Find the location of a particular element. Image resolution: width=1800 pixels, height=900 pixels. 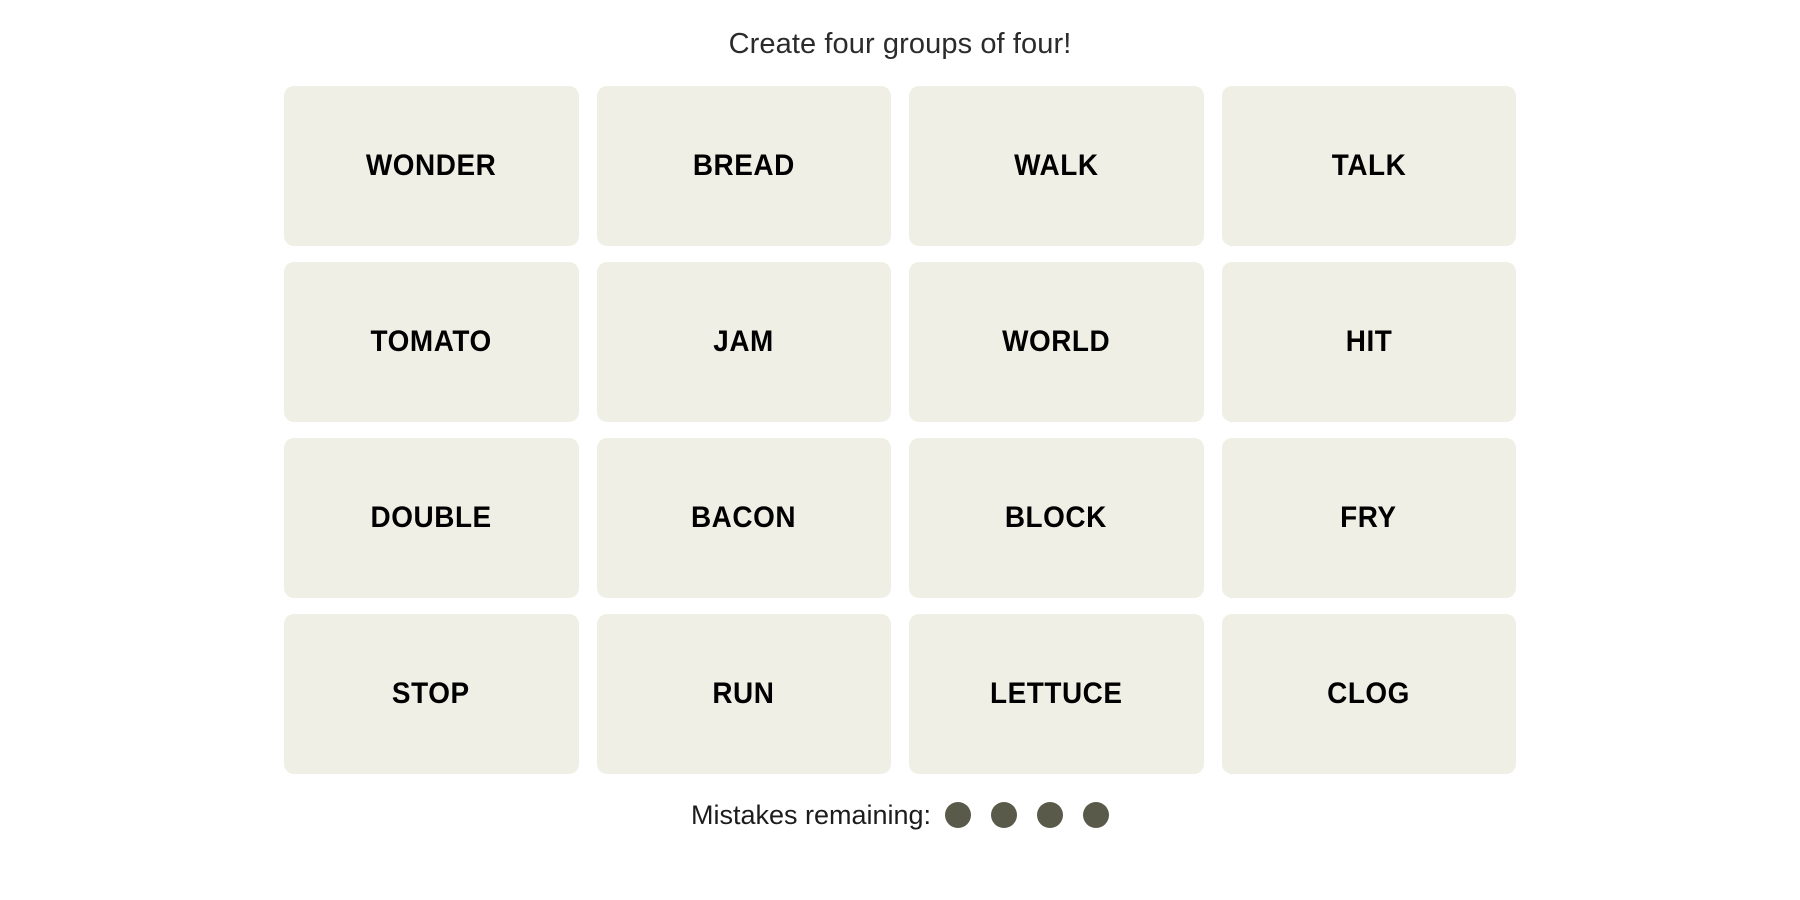

word-tile: FRY is located at coordinates (1368, 517).